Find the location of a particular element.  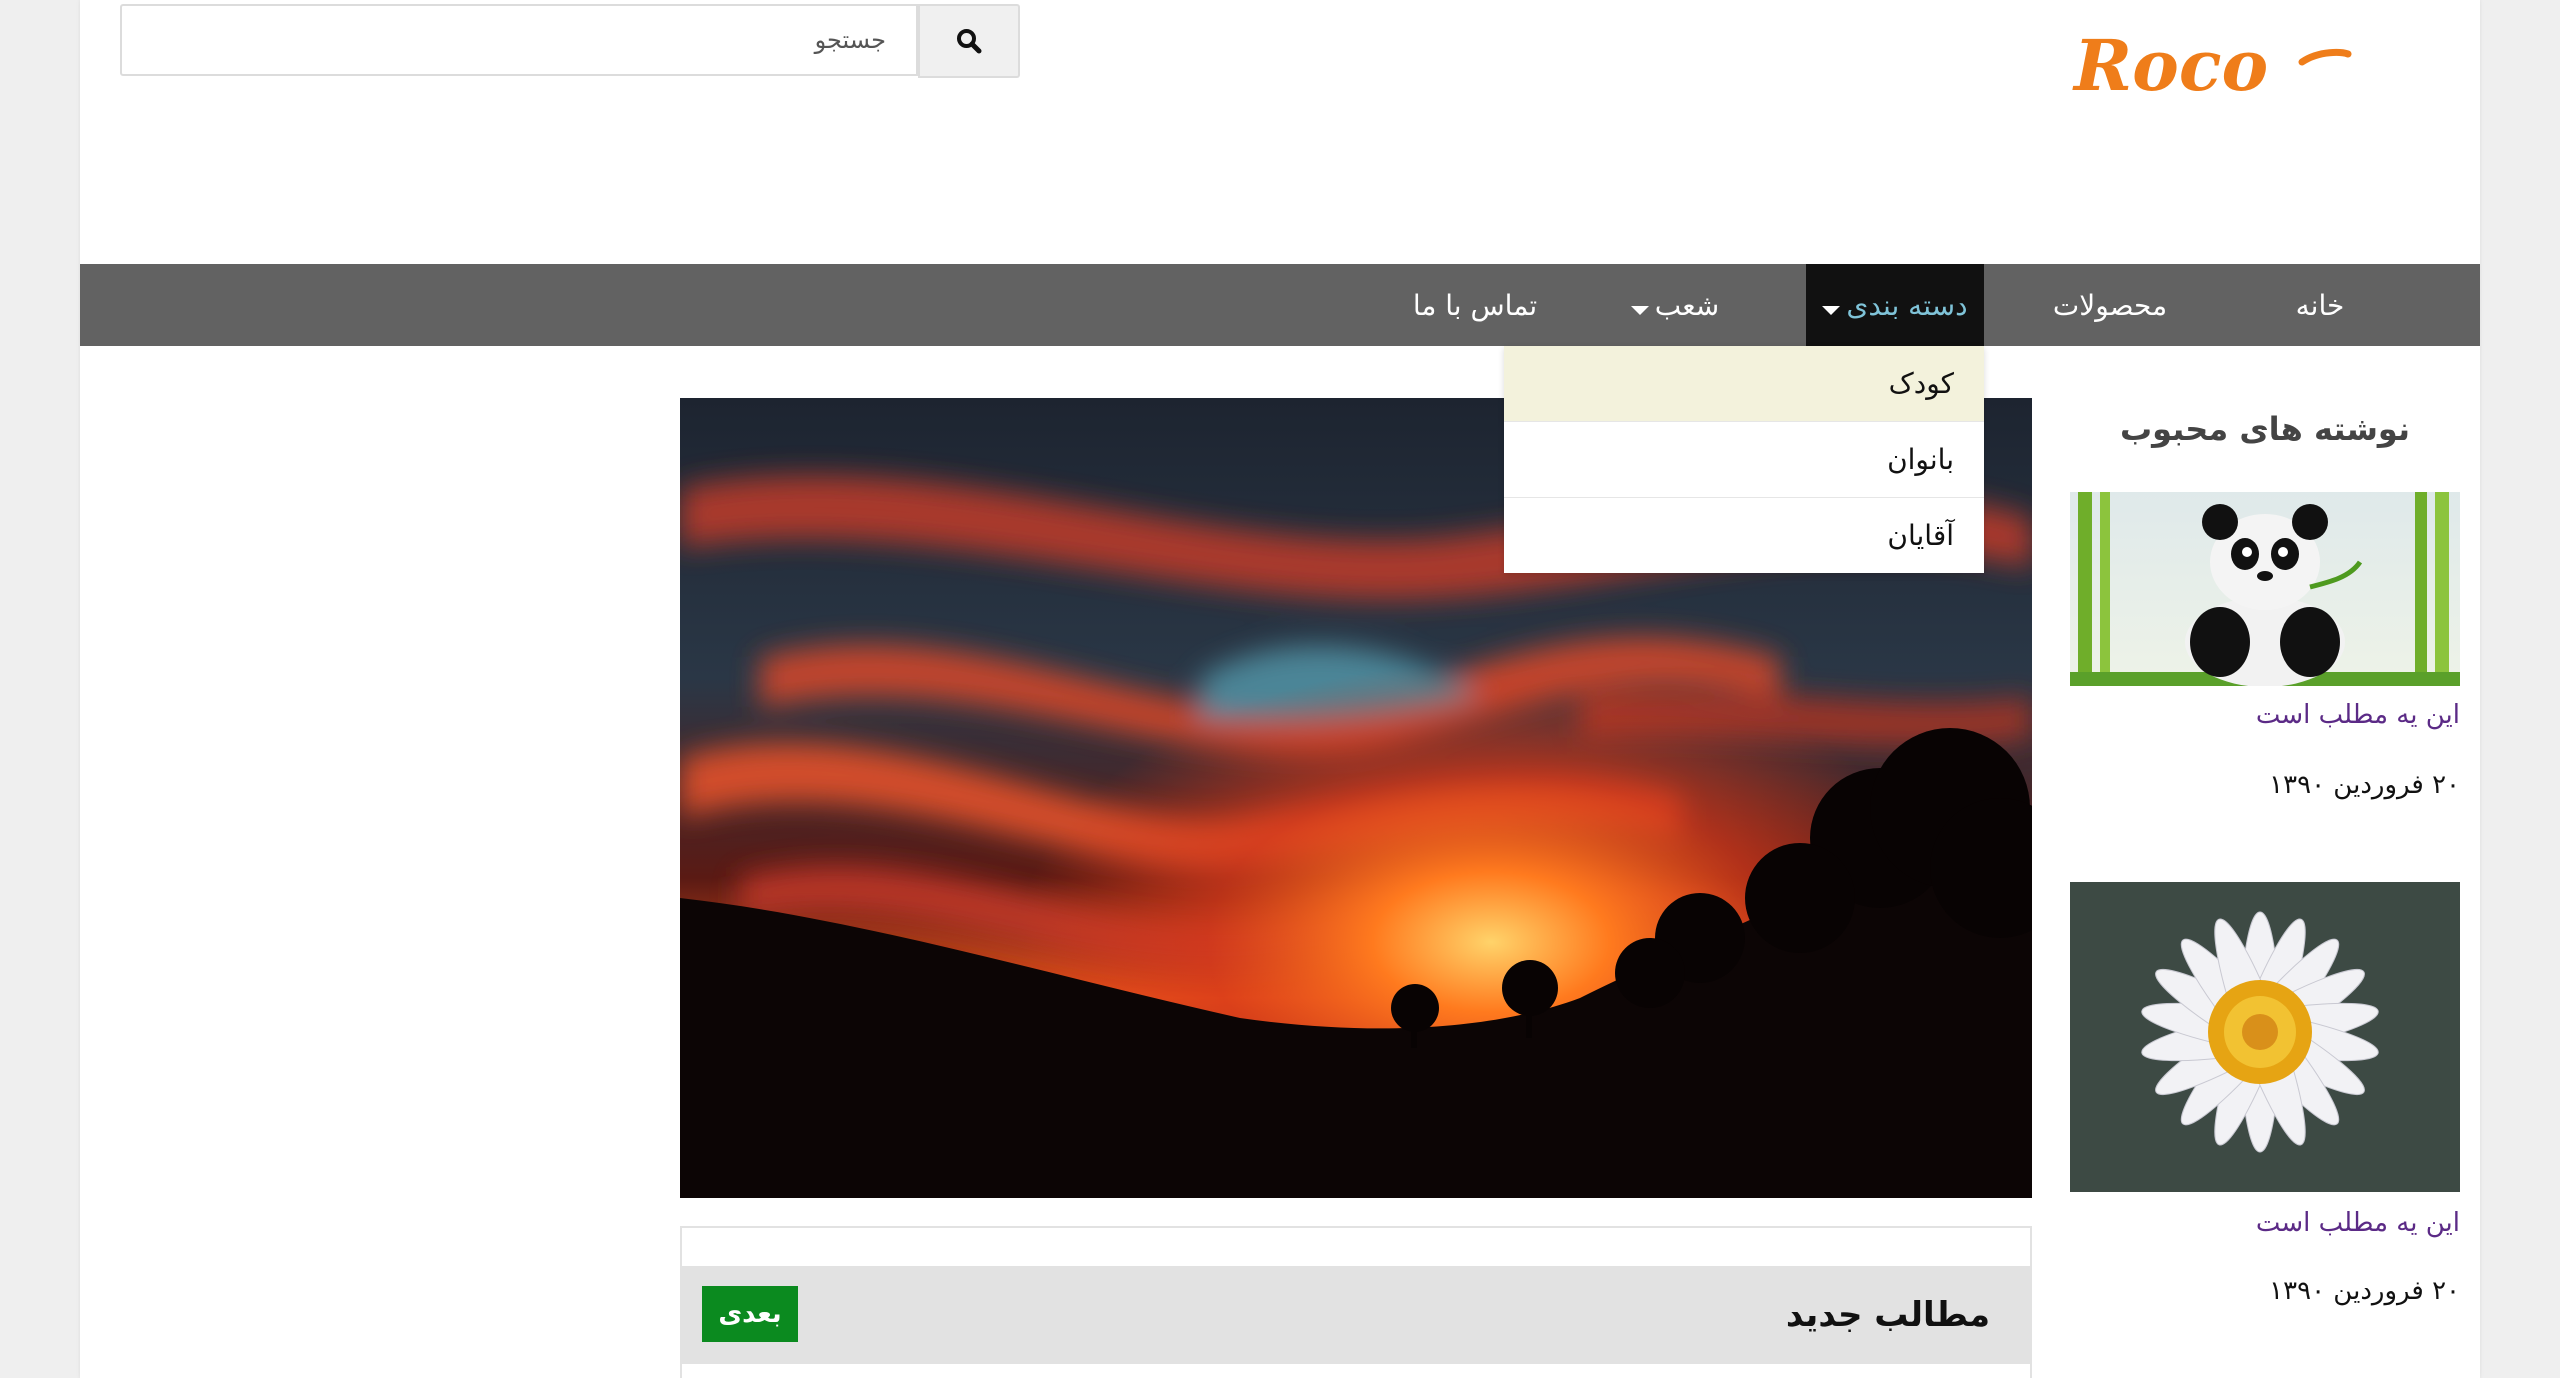

dropdown-item-label: بانوان is located at coordinates (1920, 459).